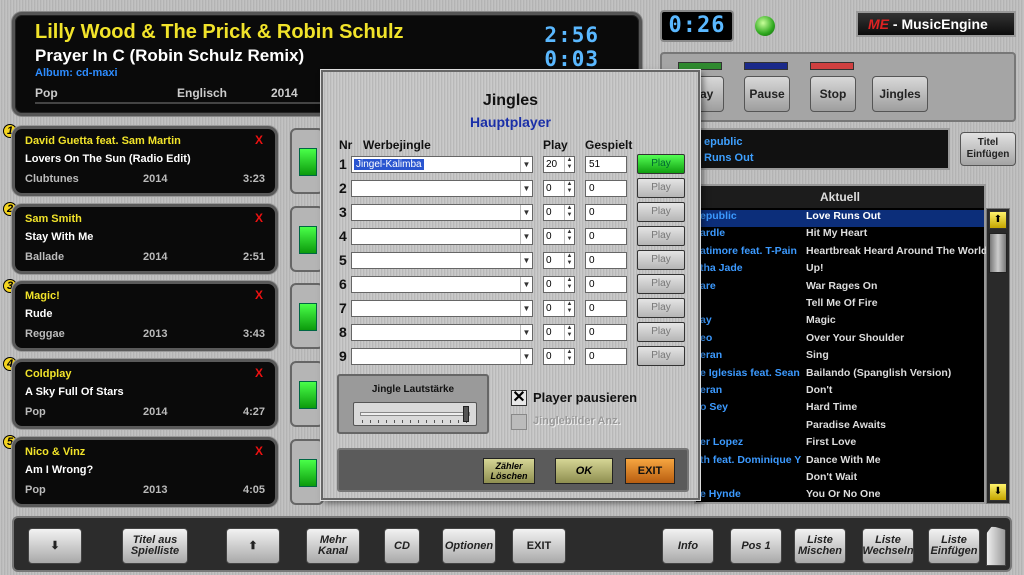 This screenshot has width=1024, height=575. What do you see at coordinates (840, 496) in the screenshot?
I see `list-item: e Hynde You Or No One` at bounding box center [840, 496].